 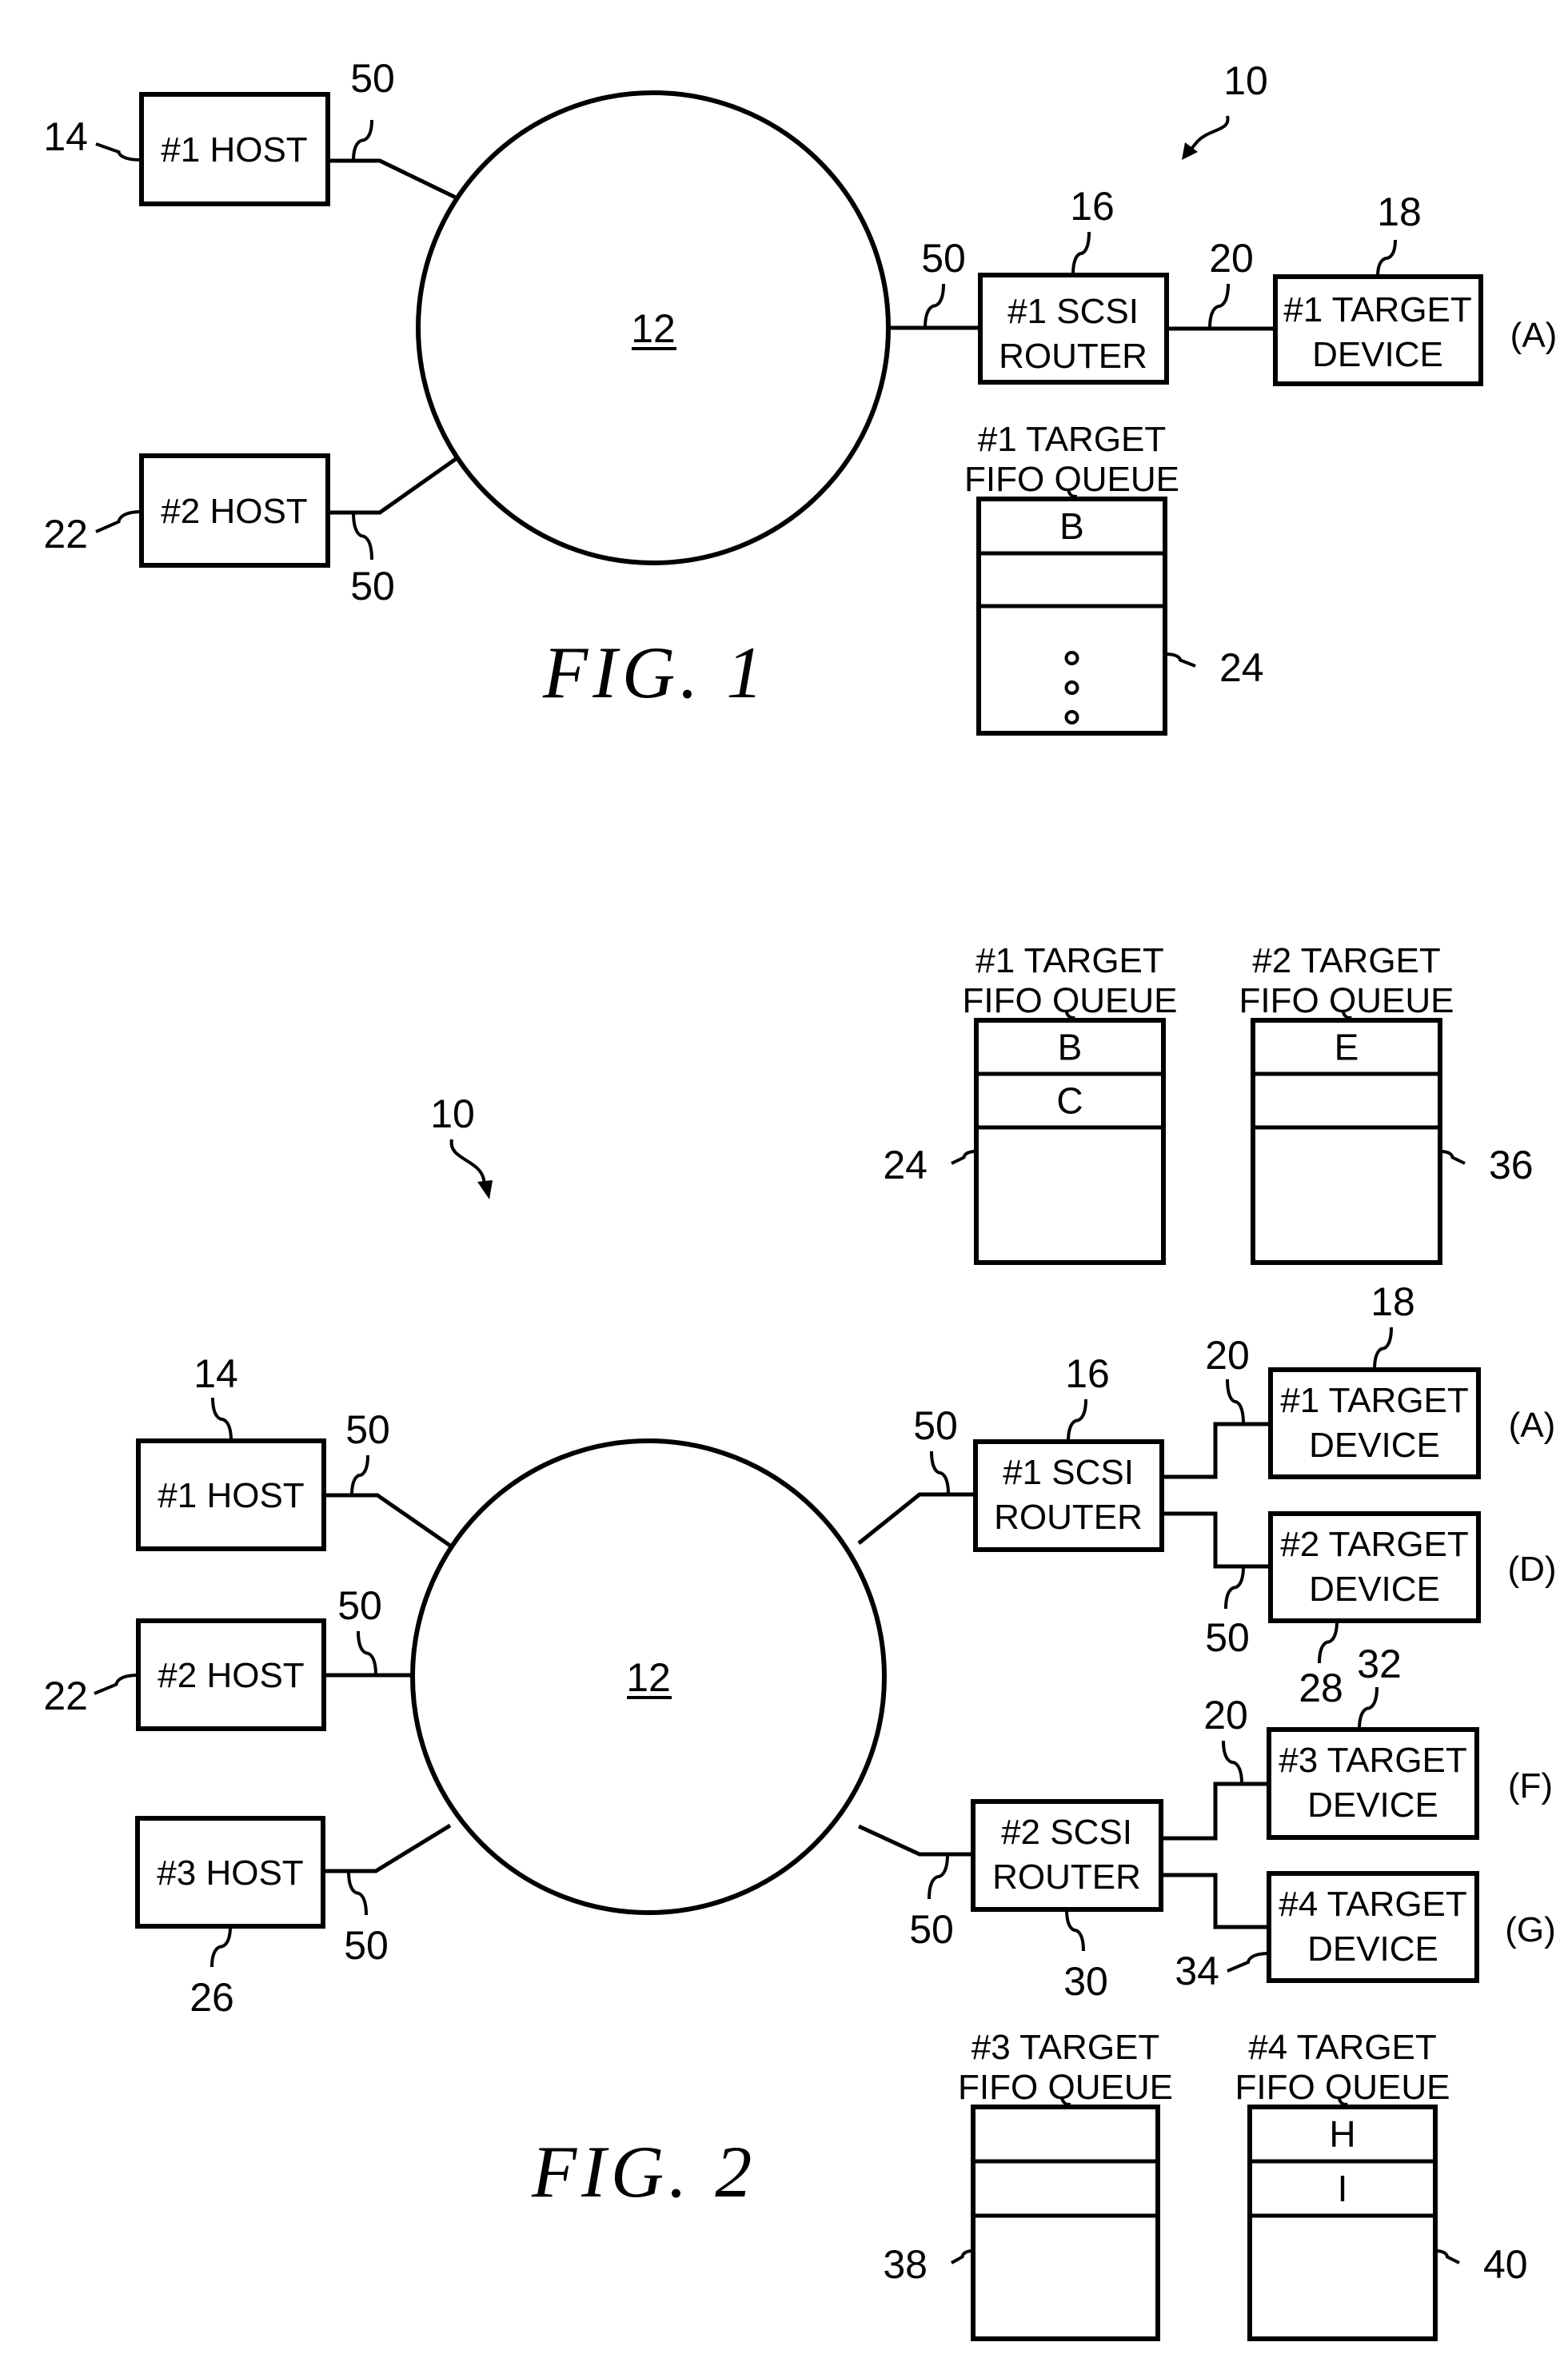 I want to click on queue-slot: C, so click(x=1069, y=1101).